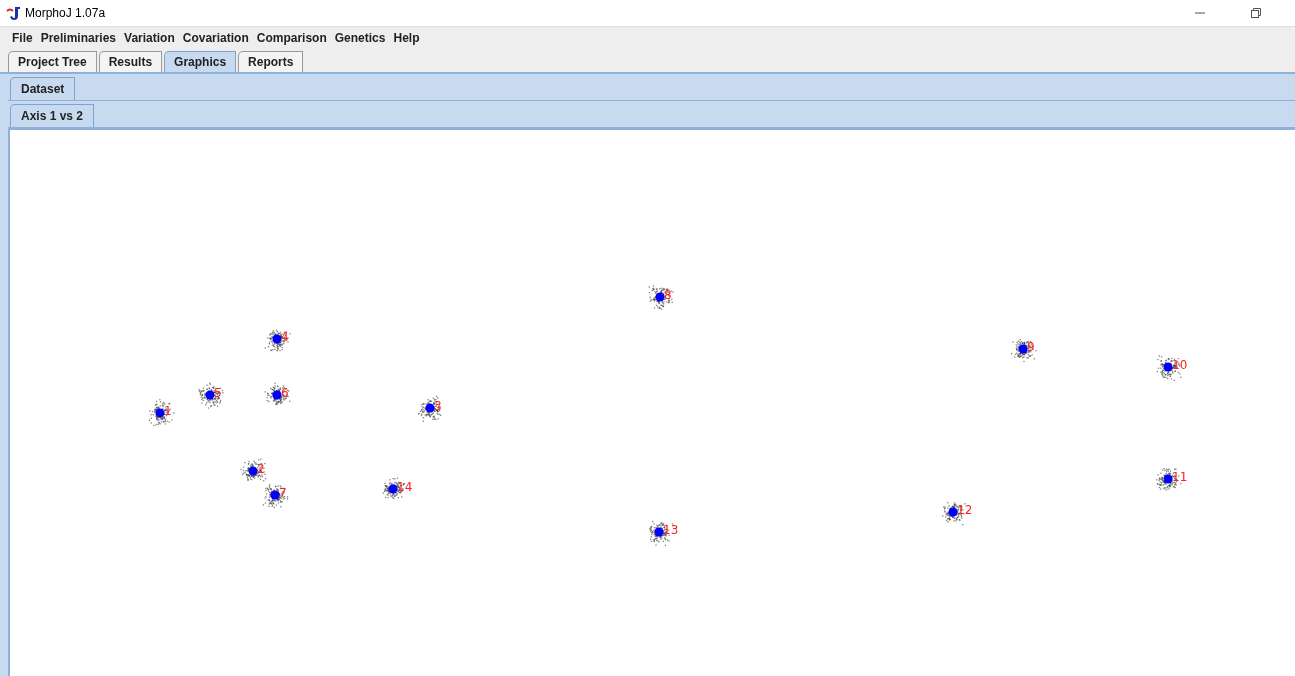 The image size is (1295, 676). I want to click on landmark-label: 10, so click(1180, 365).